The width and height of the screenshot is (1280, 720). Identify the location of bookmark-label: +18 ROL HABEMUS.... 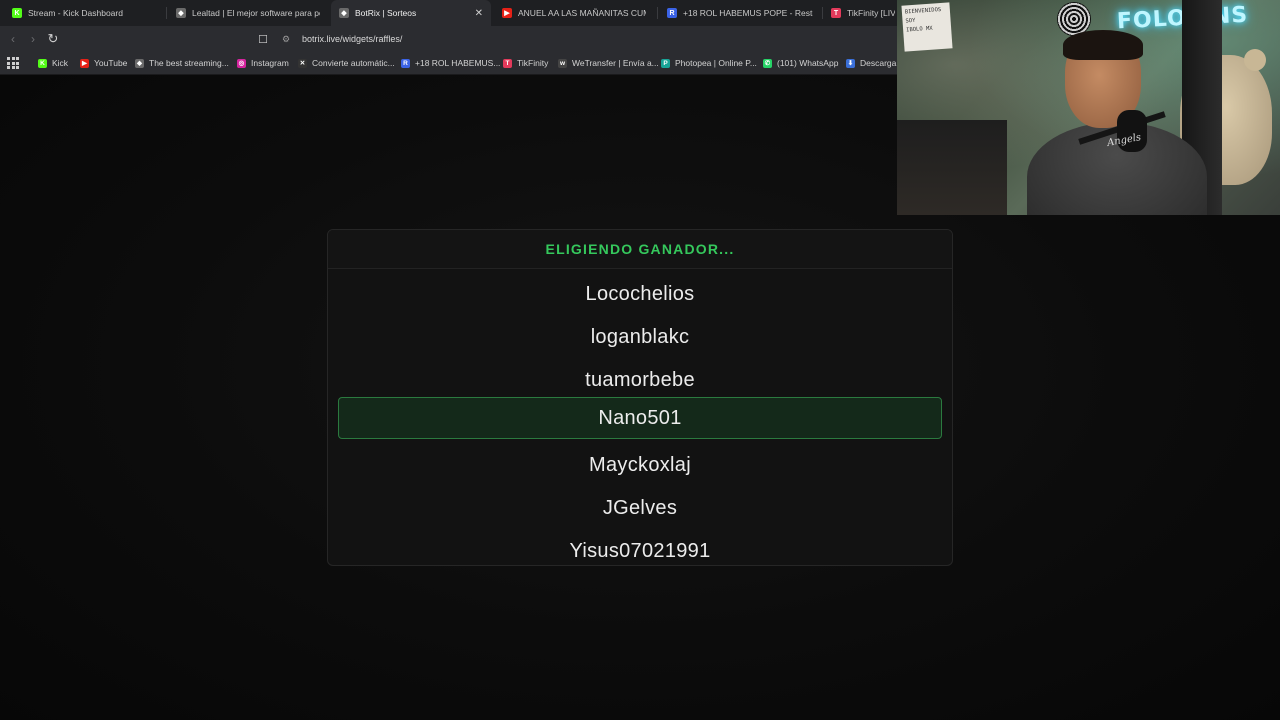
(458, 63).